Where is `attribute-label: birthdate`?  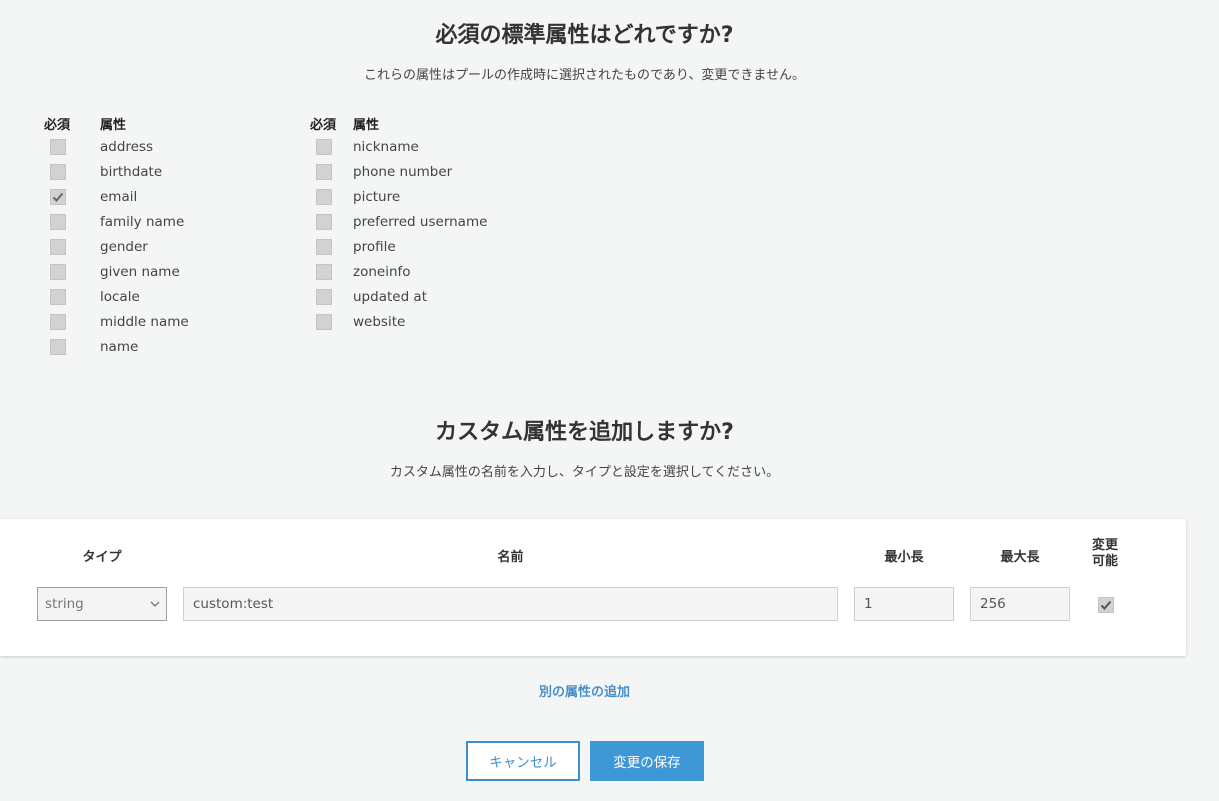 attribute-label: birthdate is located at coordinates (131, 171).